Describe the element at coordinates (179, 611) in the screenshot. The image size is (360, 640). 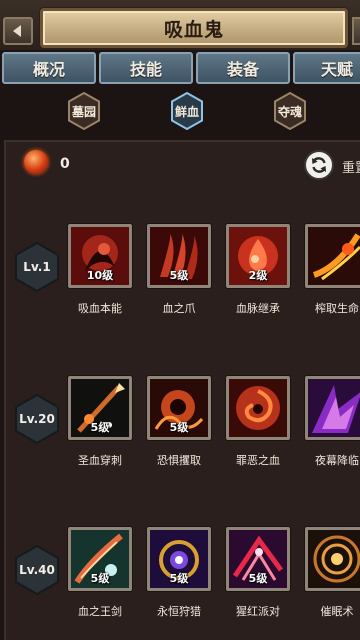
I see `skill-name: 永恒狩猎` at that location.